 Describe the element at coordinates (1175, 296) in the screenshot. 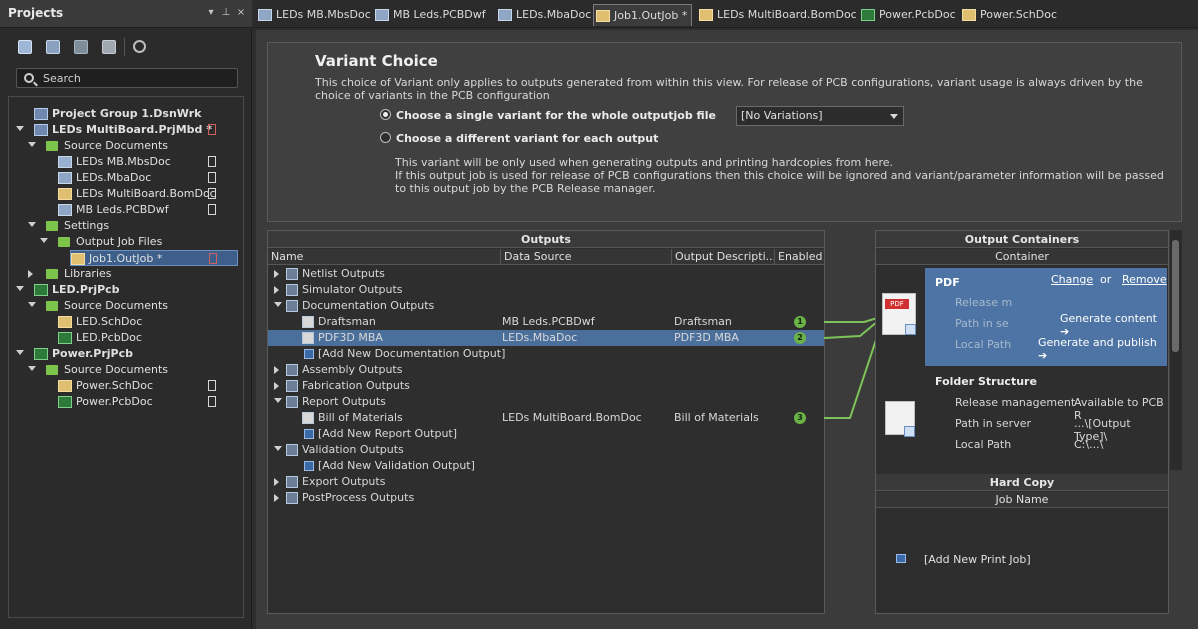

I see `containers-scrollbar-thumb` at that location.